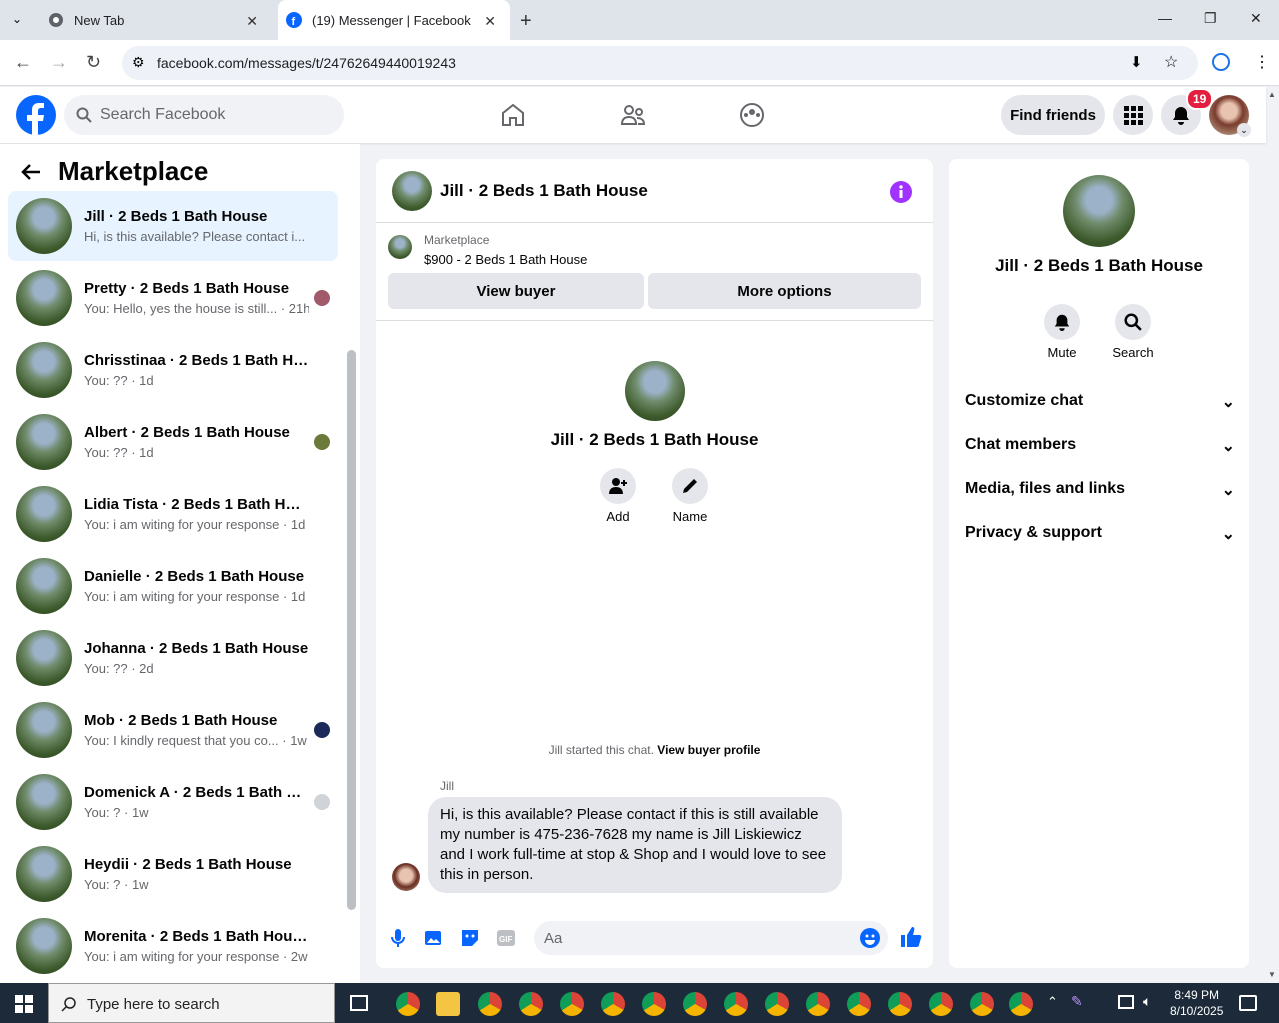 This screenshot has height=1023, width=1279. What do you see at coordinates (1100, 446) in the screenshot?
I see `chat-members-section: Chat members ⌄` at bounding box center [1100, 446].